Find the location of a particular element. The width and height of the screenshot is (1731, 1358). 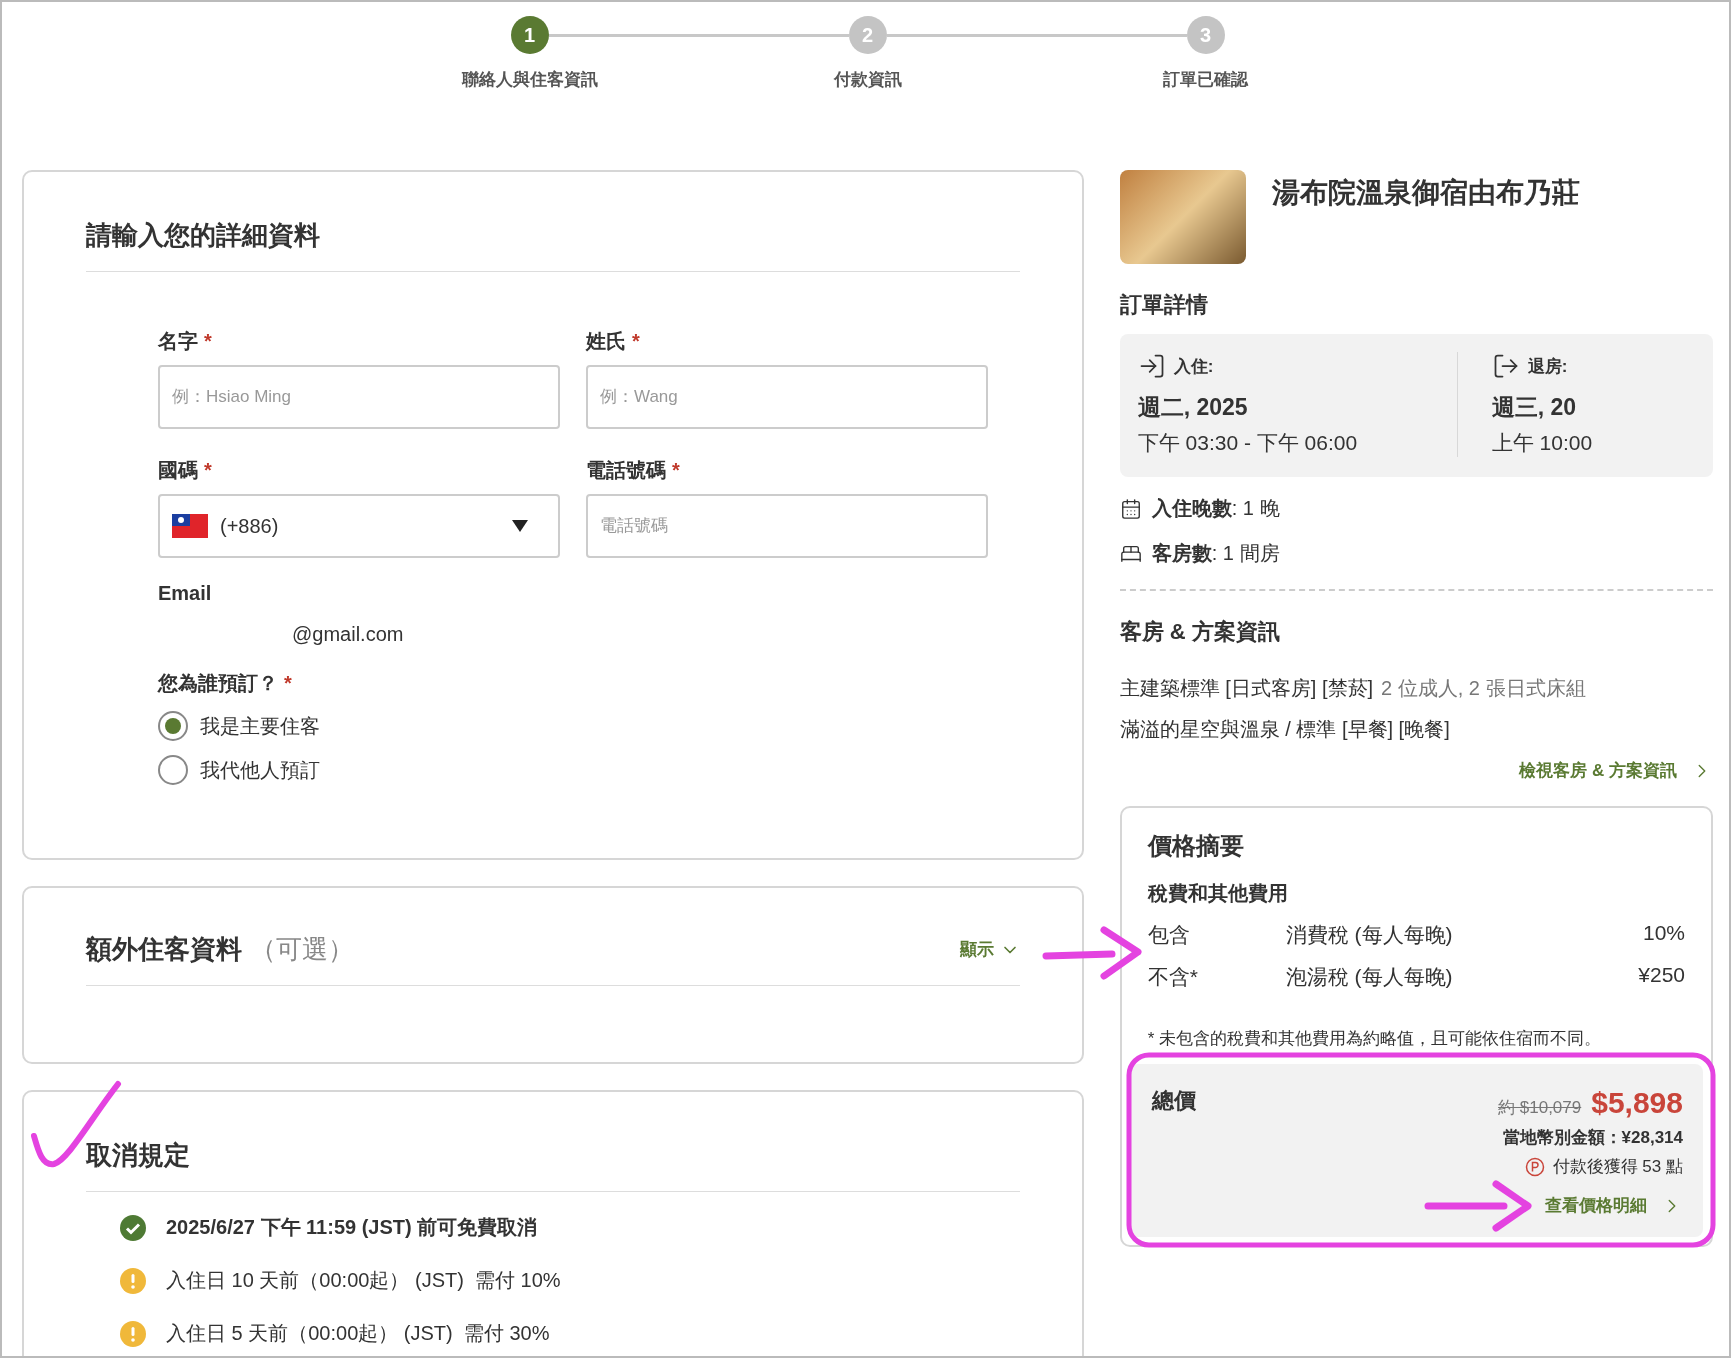

original-price: 約 $10,079 is located at coordinates (1540, 1108).